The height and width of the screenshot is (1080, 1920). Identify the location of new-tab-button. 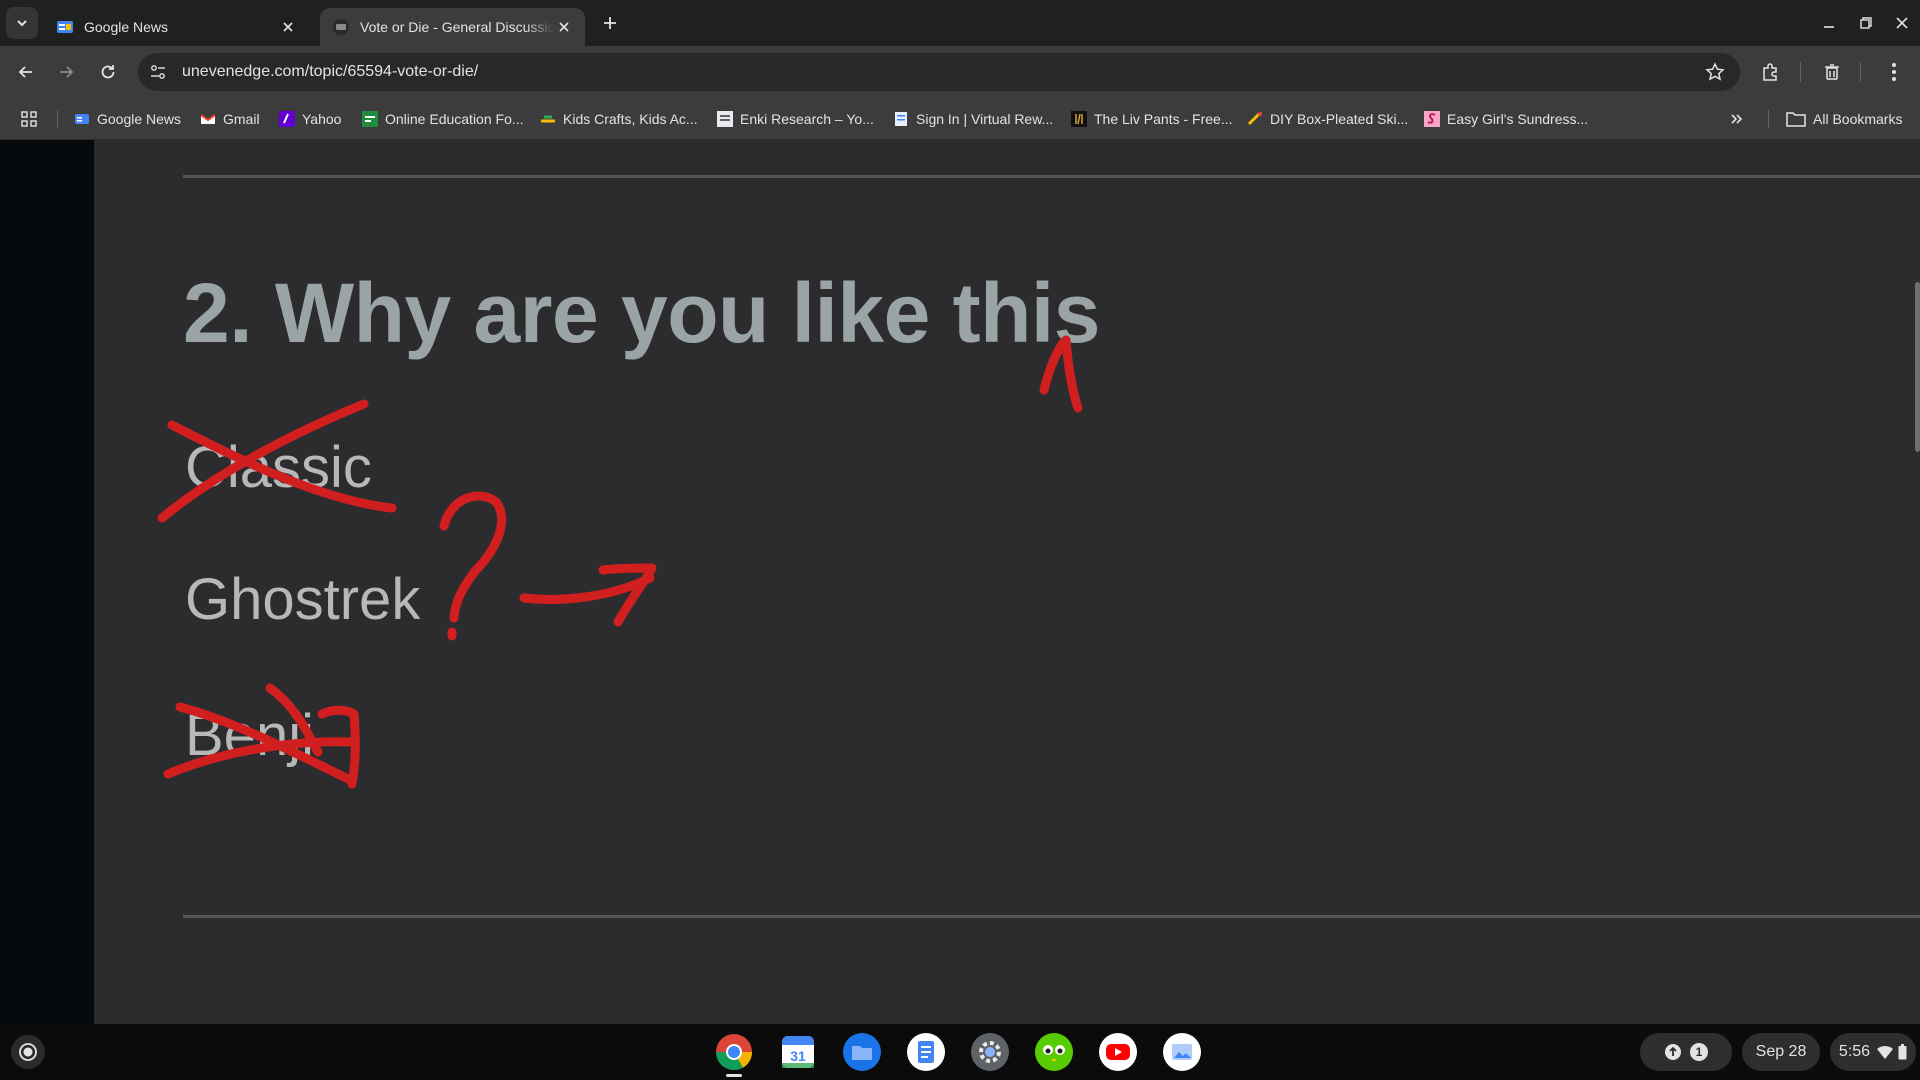
(610, 23).